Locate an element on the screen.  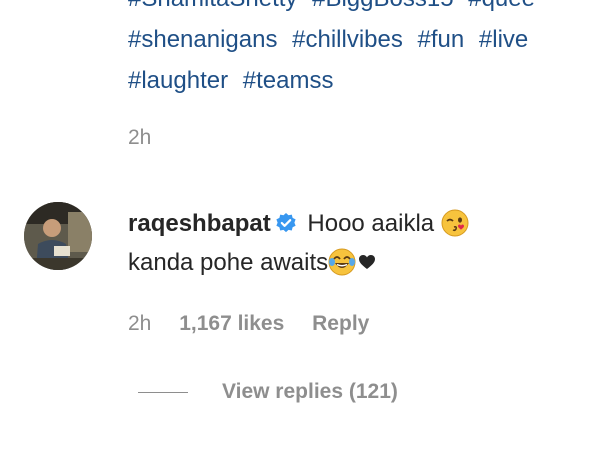
post-timestamp: 2h is located at coordinates (139, 138).